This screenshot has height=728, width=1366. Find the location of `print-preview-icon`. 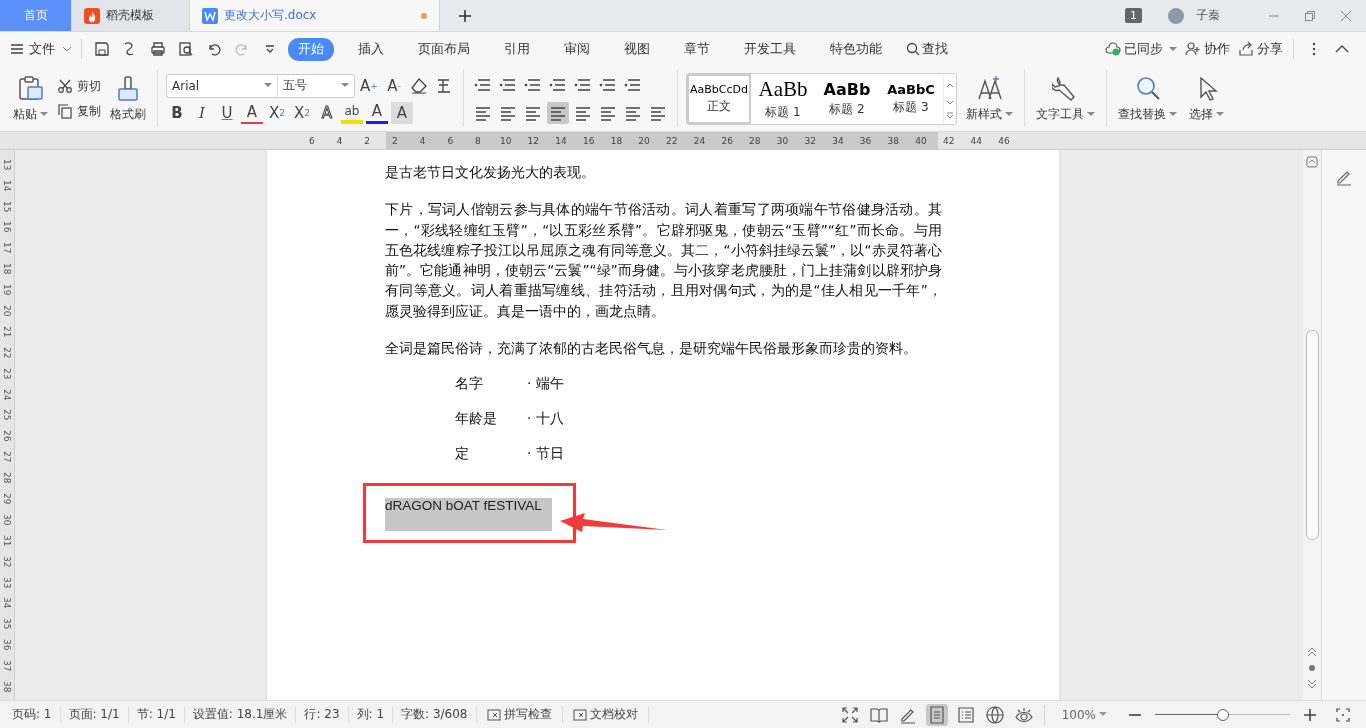

print-preview-icon is located at coordinates (186, 49).